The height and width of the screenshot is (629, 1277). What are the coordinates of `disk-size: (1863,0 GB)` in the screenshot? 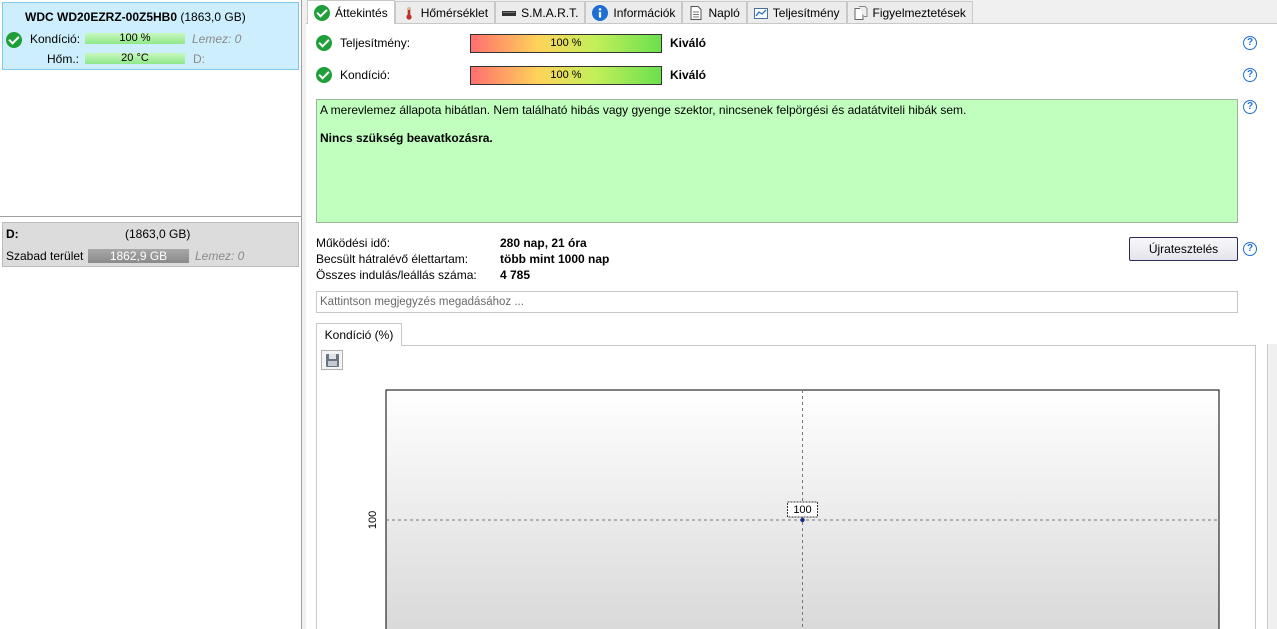 It's located at (213, 17).